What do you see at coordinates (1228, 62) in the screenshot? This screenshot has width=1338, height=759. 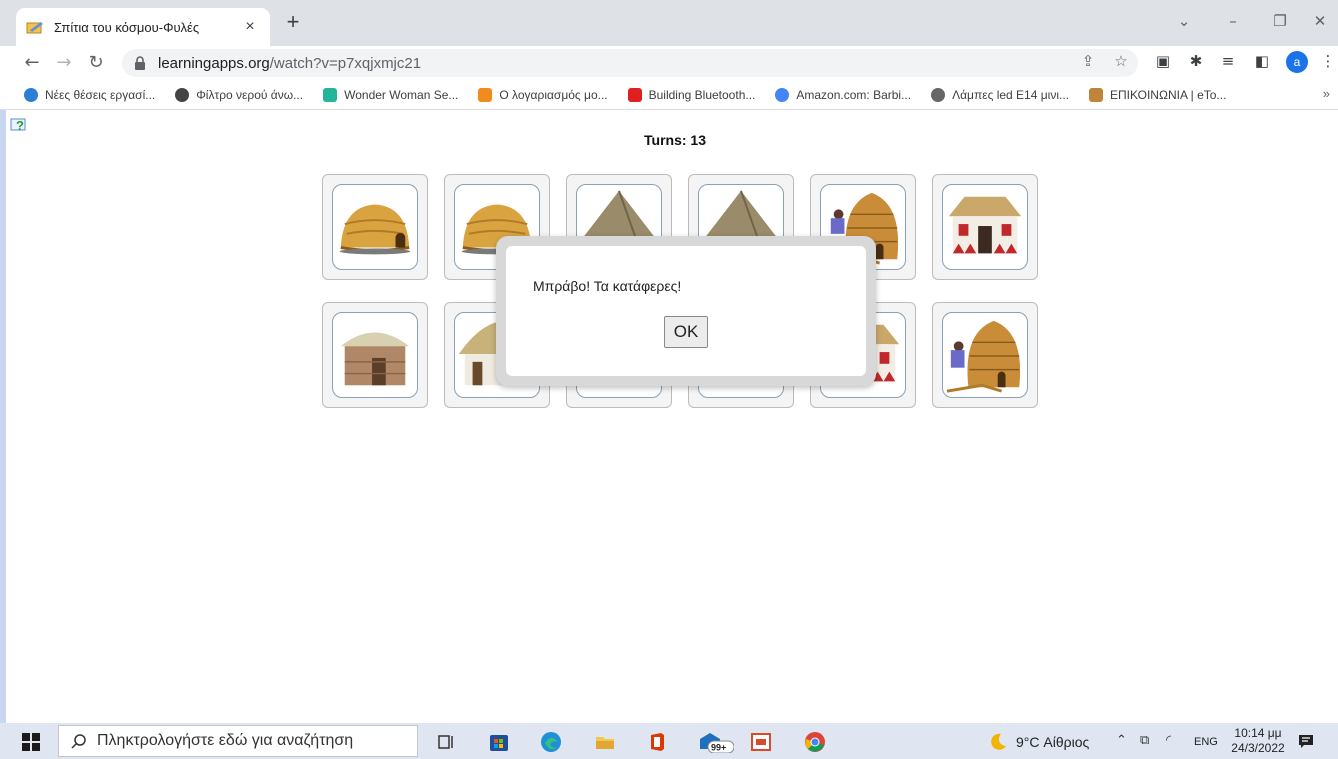 I see `reading-list-icon: ≡` at bounding box center [1228, 62].